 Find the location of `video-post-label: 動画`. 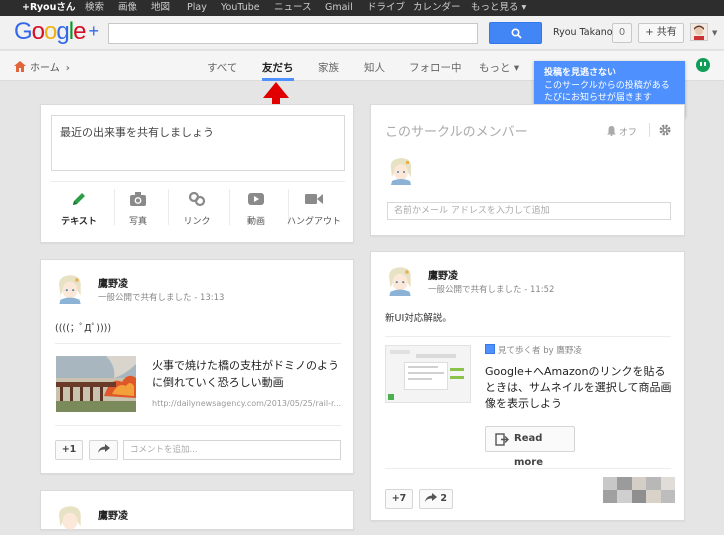

video-post-label: 動画 is located at coordinates (255, 222).